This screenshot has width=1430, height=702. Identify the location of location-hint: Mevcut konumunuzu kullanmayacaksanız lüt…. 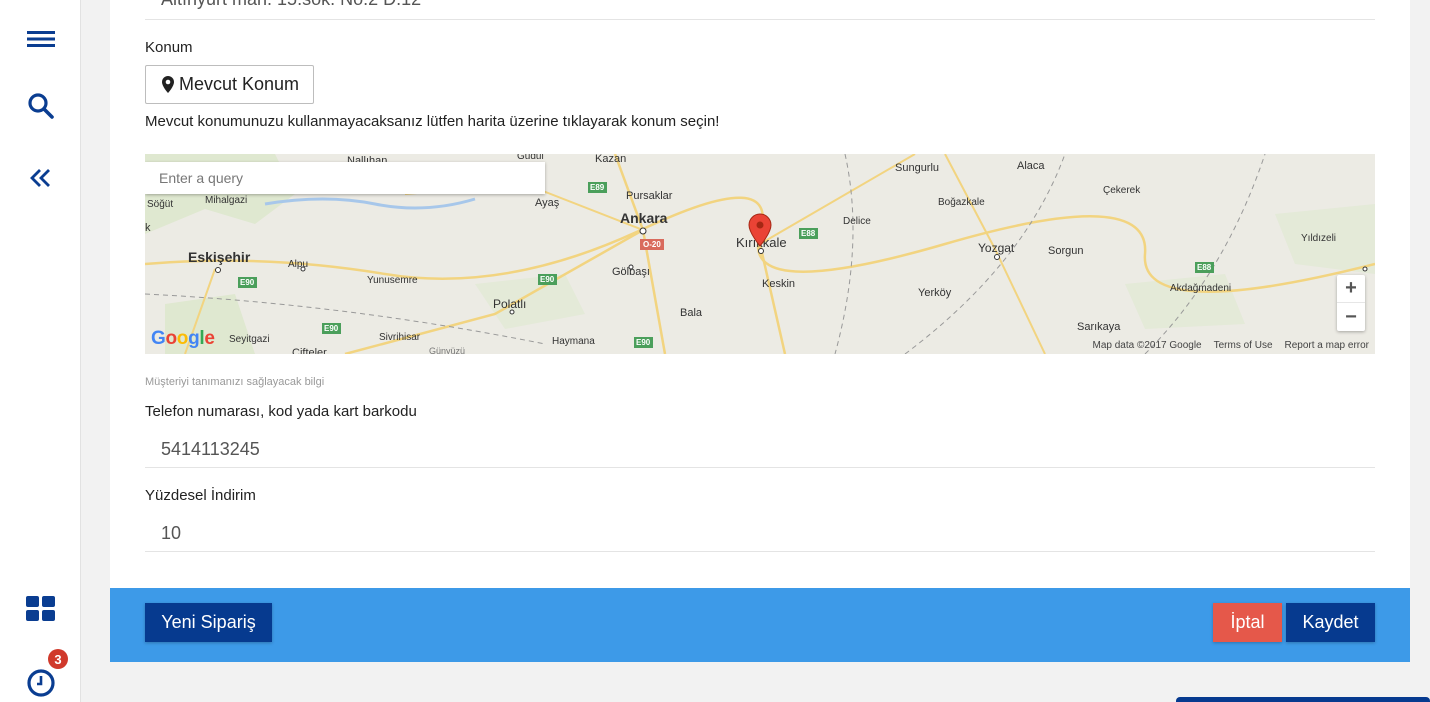
(432, 121).